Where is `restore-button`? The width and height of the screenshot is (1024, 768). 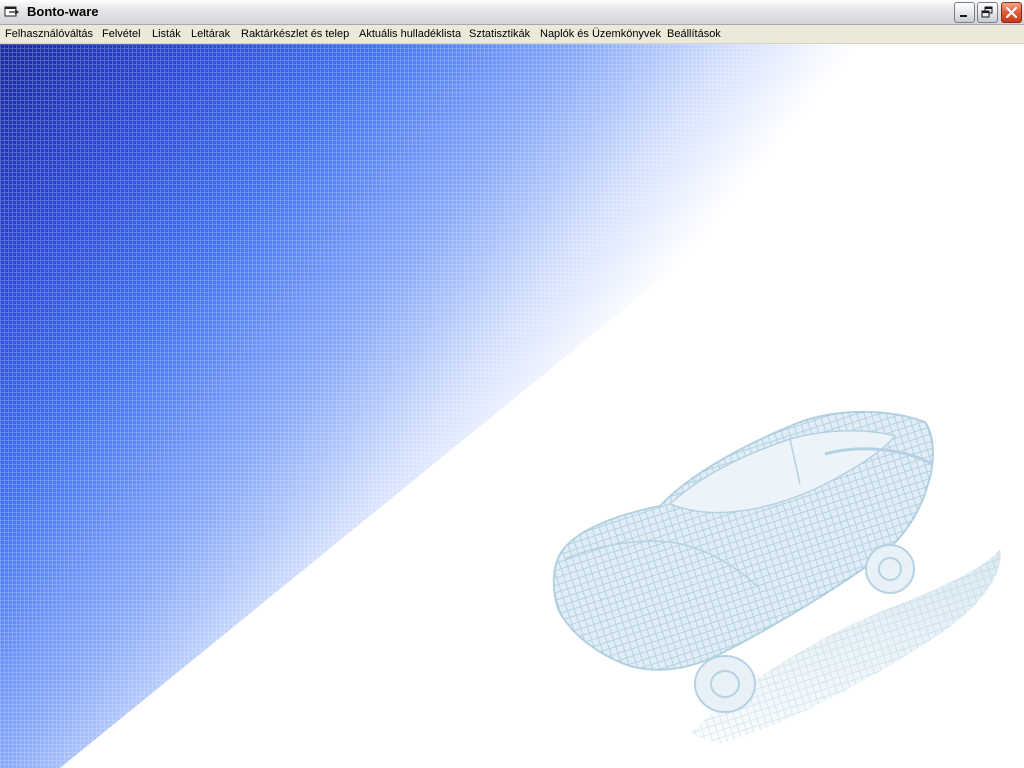 restore-button is located at coordinates (987, 12).